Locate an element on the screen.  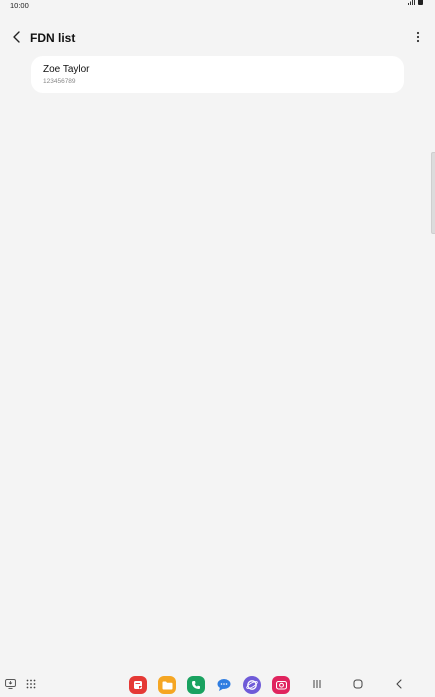
system-back-icon is located at coordinates (399, 685).